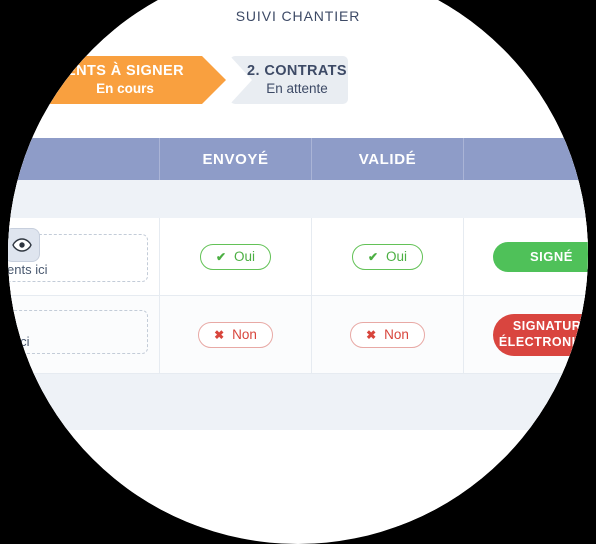 This screenshot has height=544, width=596. What do you see at coordinates (540, 256) in the screenshot?
I see `signe-button: SIGNÉ` at bounding box center [540, 256].